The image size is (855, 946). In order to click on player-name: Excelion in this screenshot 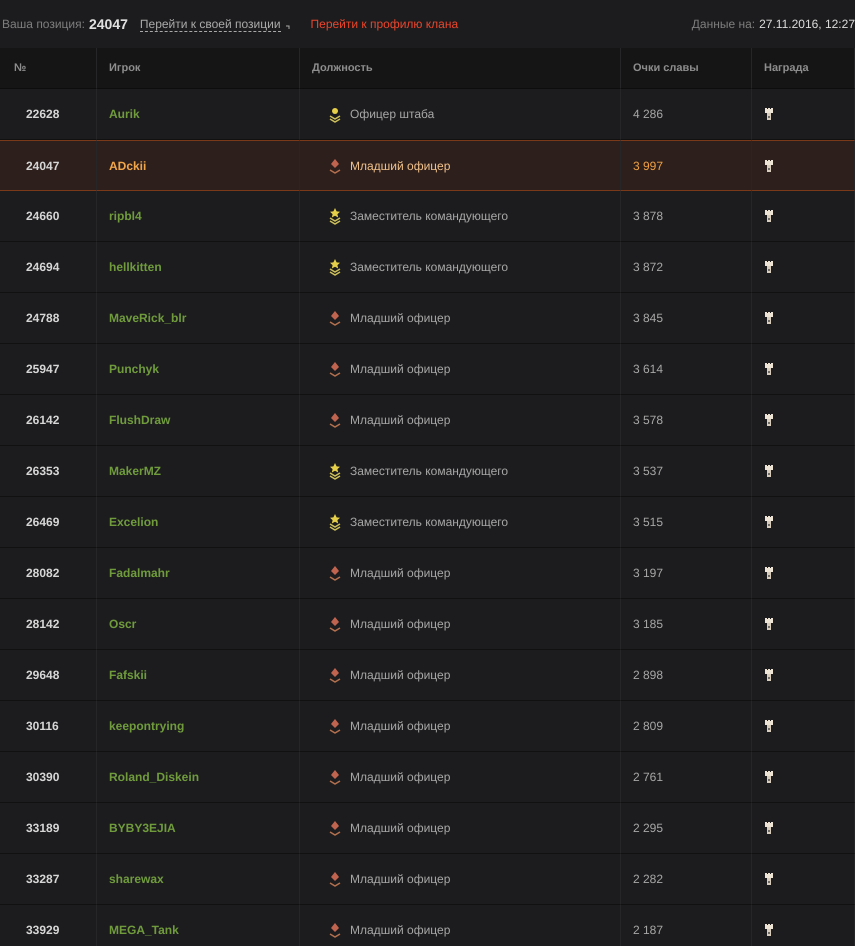, I will do `click(133, 522)`.